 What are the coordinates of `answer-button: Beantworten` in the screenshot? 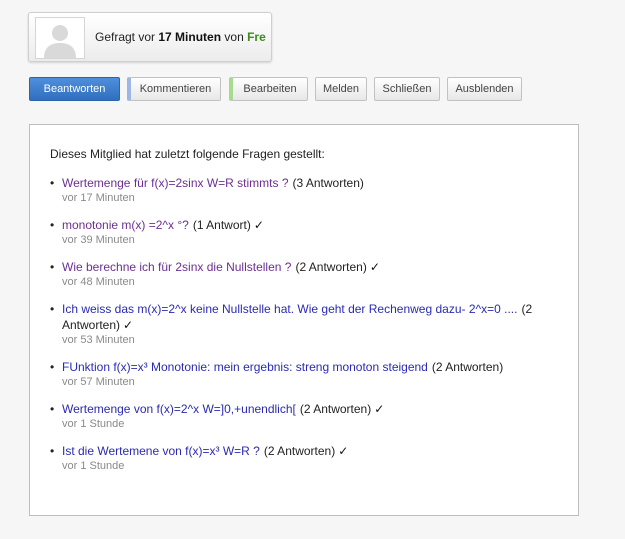 It's located at (74, 89).